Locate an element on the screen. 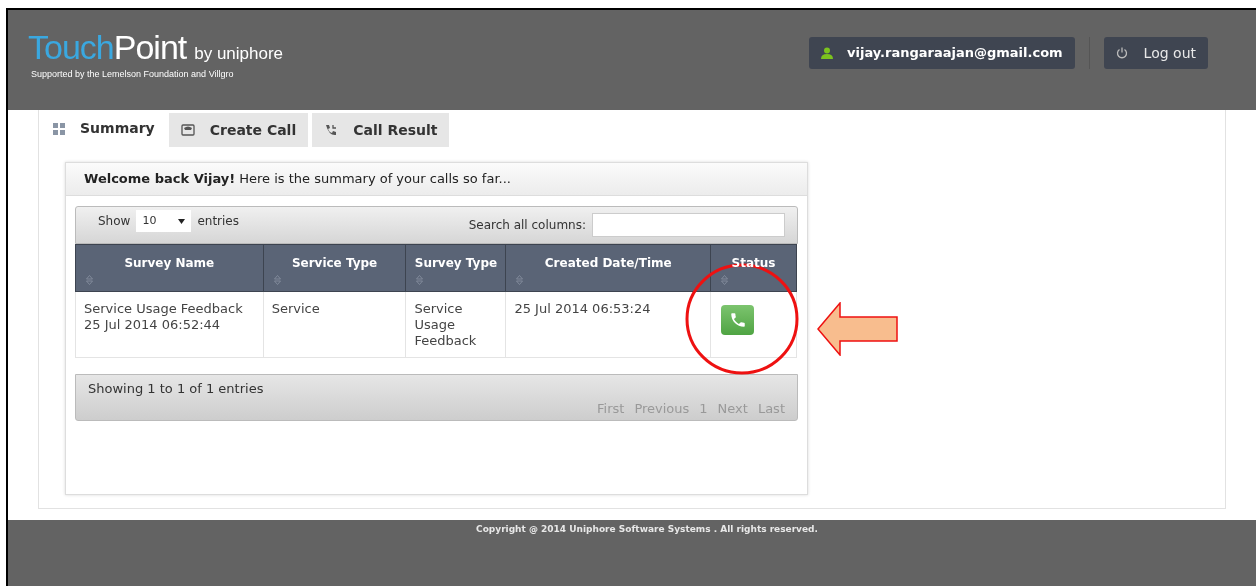 The width and height of the screenshot is (1256, 586). tab: Call Result is located at coordinates (381, 130).